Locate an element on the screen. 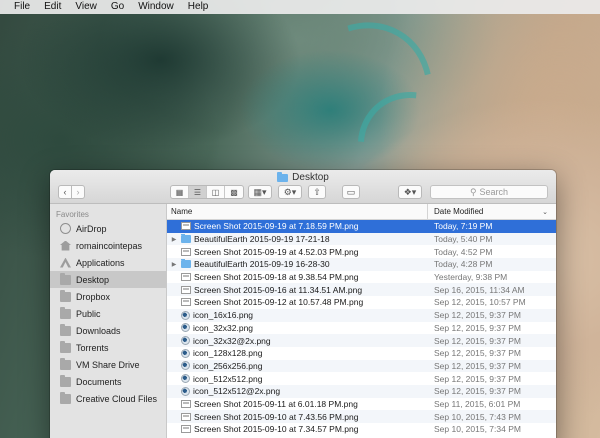 The height and width of the screenshot is (438, 600). sidebar-item-creative-cloud-files: Creative Cloud Files is located at coordinates (108, 398).